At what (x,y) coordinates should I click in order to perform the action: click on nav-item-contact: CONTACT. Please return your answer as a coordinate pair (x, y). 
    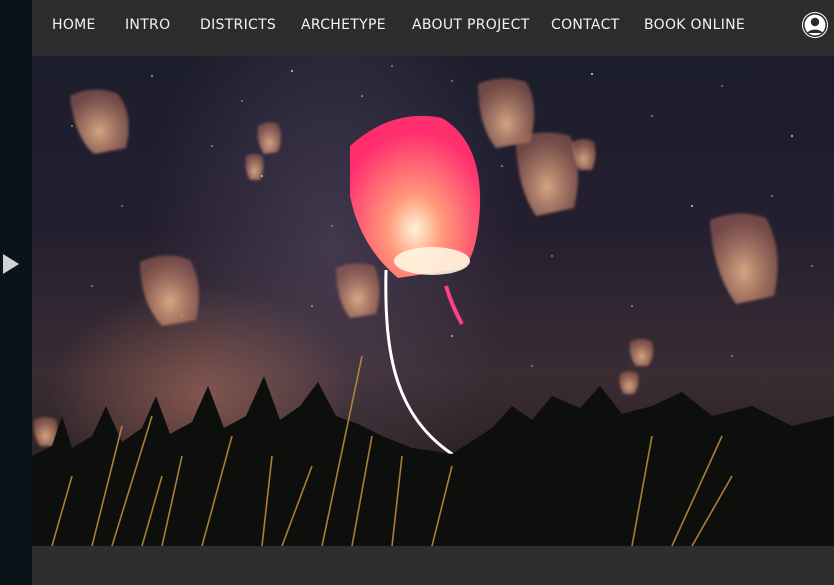
    Looking at the image, I should click on (585, 25).